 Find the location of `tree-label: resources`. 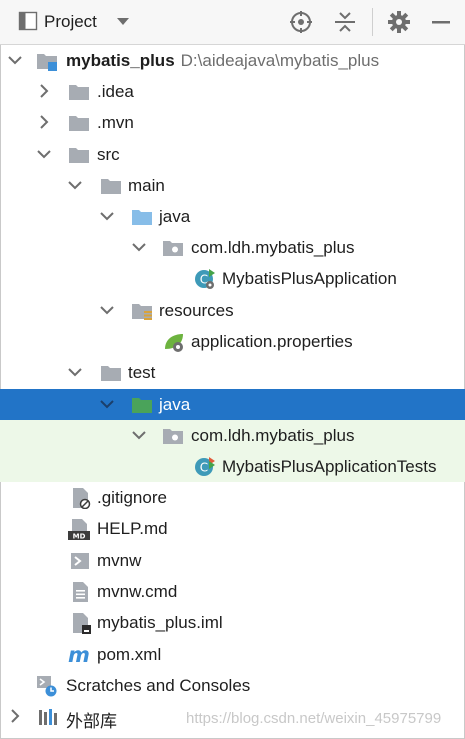

tree-label: resources is located at coordinates (196, 310).